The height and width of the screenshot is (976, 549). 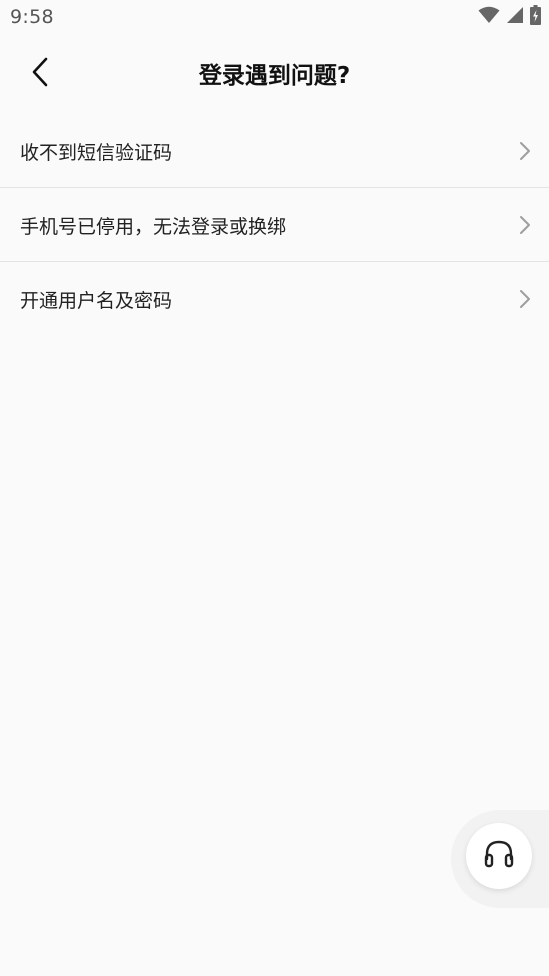 What do you see at coordinates (274, 19) in the screenshot?
I see `status-bar: 9:58` at bounding box center [274, 19].